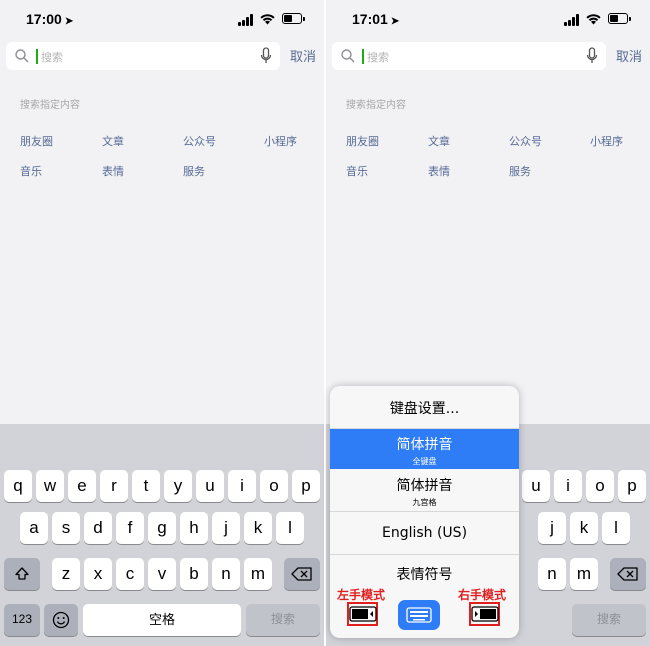 Image resolution: width=650 pixels, height=646 pixels. Describe the element at coordinates (82, 486) in the screenshot. I see `key-e: e` at that location.